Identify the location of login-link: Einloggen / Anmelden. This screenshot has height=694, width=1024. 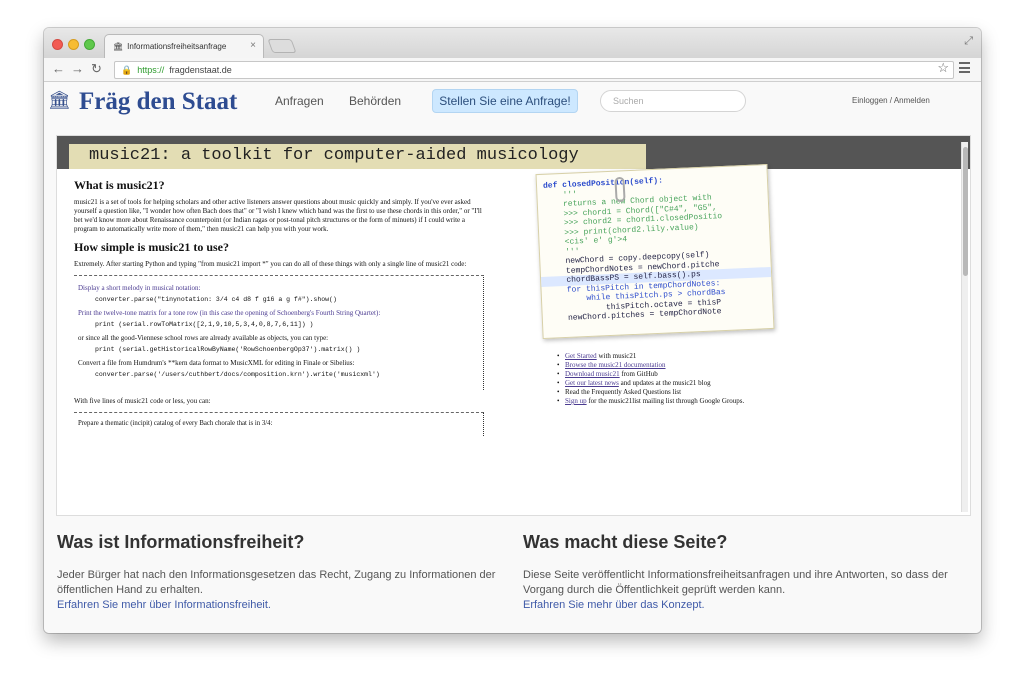
(891, 100).